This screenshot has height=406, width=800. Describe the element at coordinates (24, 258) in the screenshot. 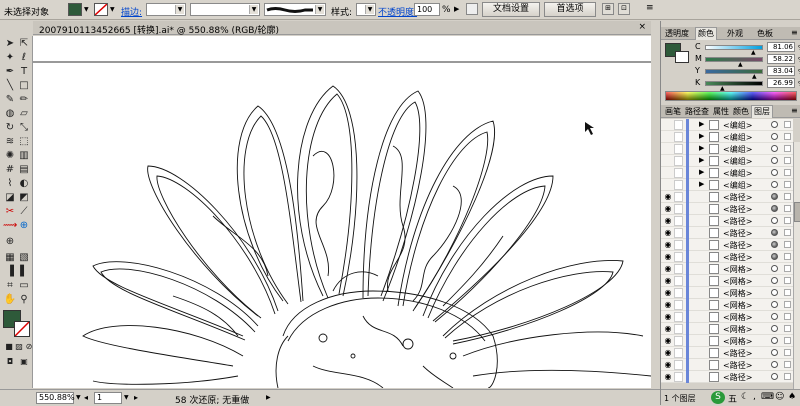

I see `slice-tool-icon: ▧` at that location.